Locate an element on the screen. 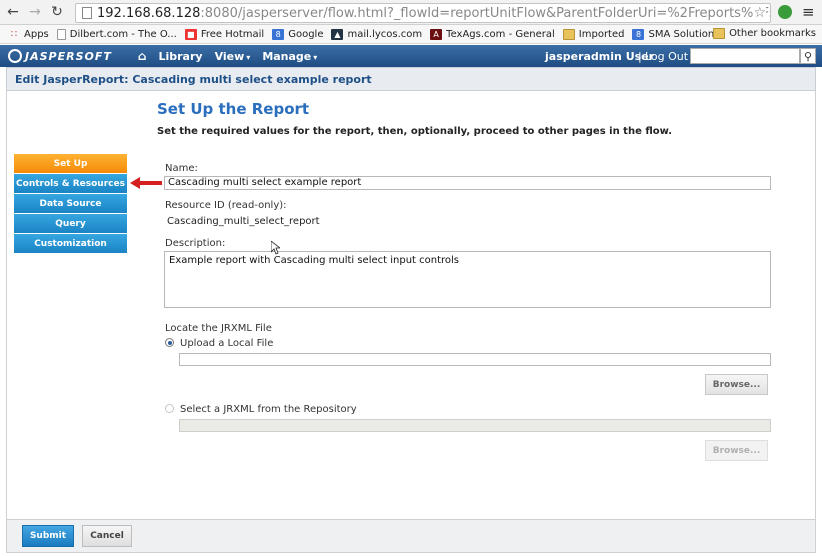  locate-jrxml-label: Locate the JRXML File is located at coordinates (218, 328).